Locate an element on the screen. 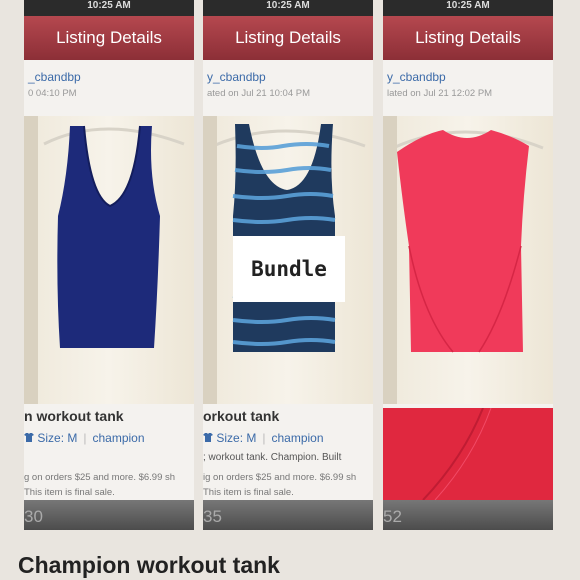 Image resolution: width=580 pixels, height=580 pixels. listing-title: n workout tank is located at coordinates (74, 416).